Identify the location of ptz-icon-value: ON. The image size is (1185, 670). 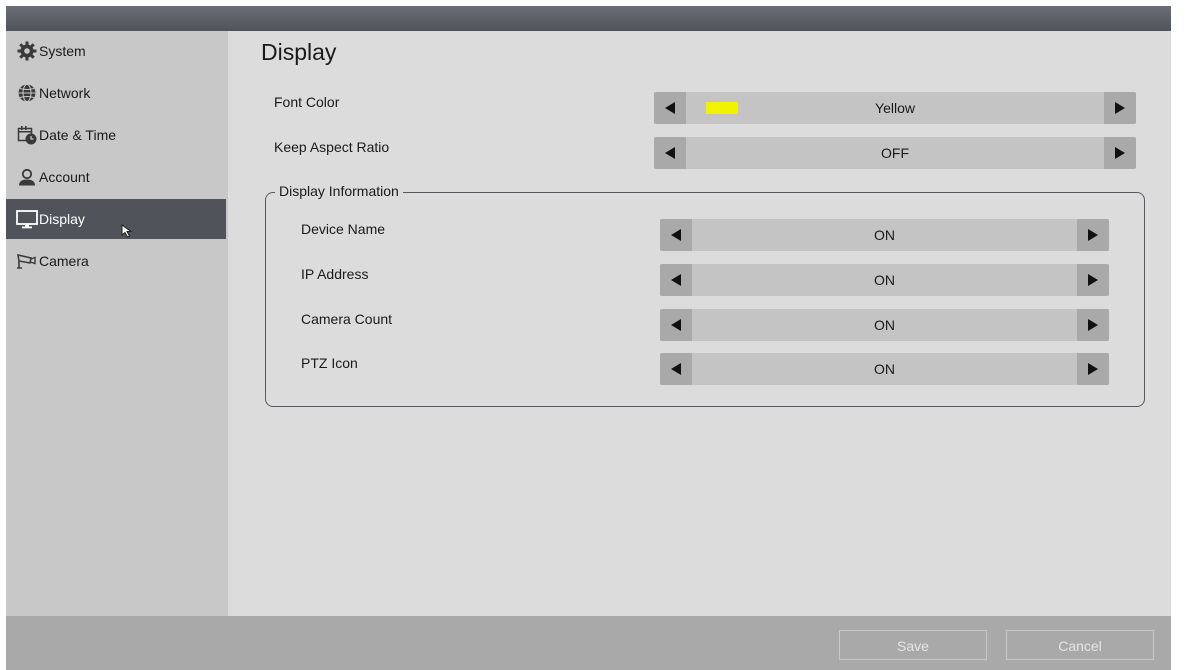
(884, 369).